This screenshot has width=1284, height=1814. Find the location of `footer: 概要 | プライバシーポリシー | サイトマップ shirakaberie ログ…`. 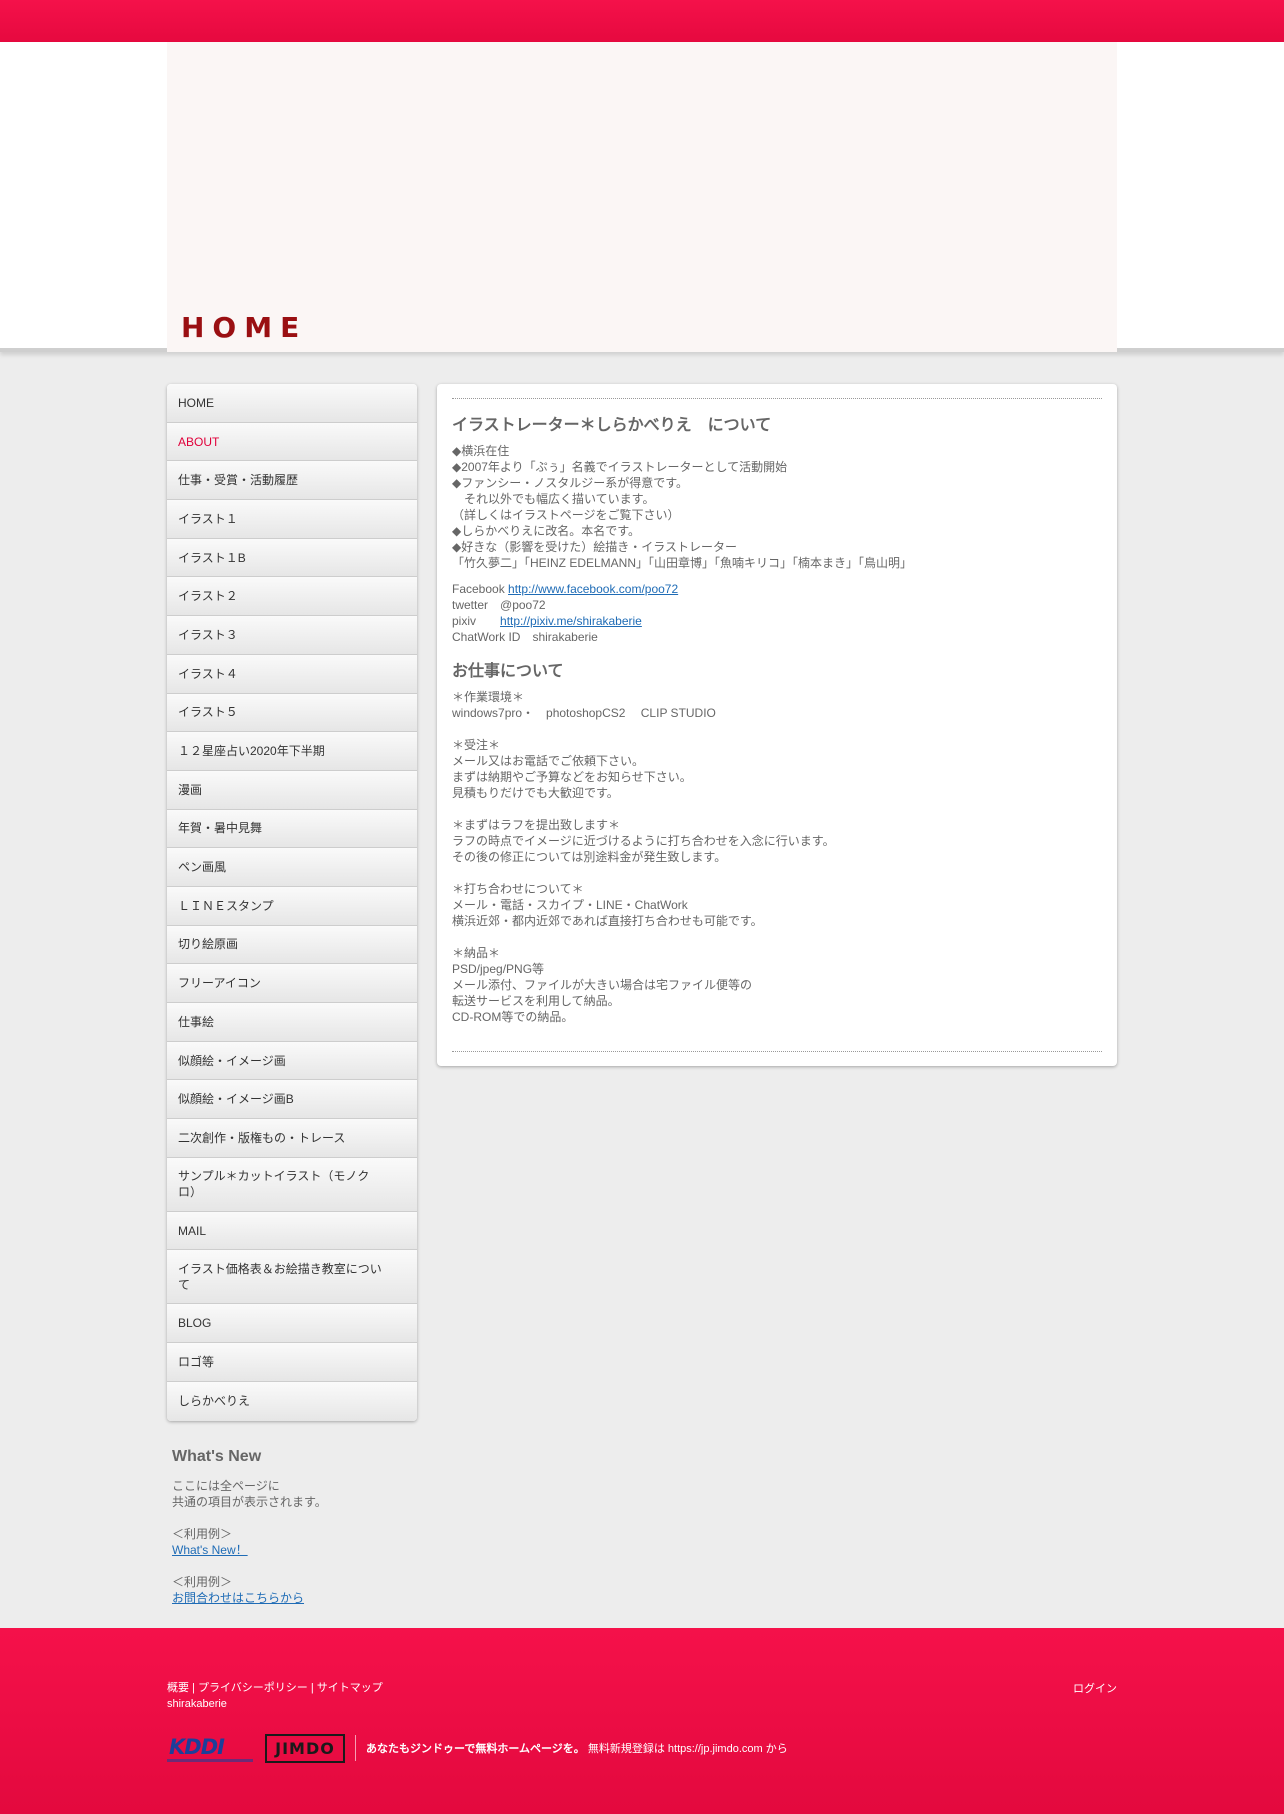

footer: 概要 | プライバシーポリシー | サイトマップ shirakaberie ログ… is located at coordinates (642, 1721).